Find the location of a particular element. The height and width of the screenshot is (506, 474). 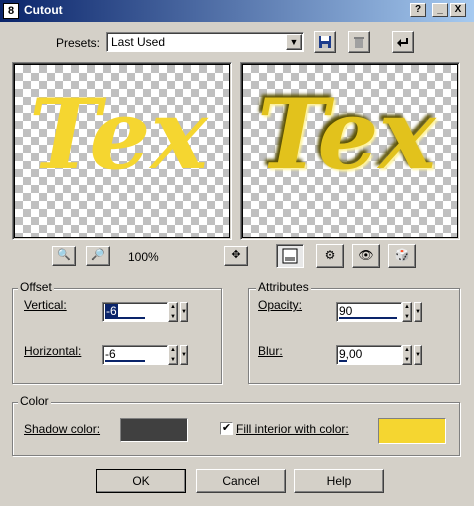

help-title-button: ? is located at coordinates (418, 10).